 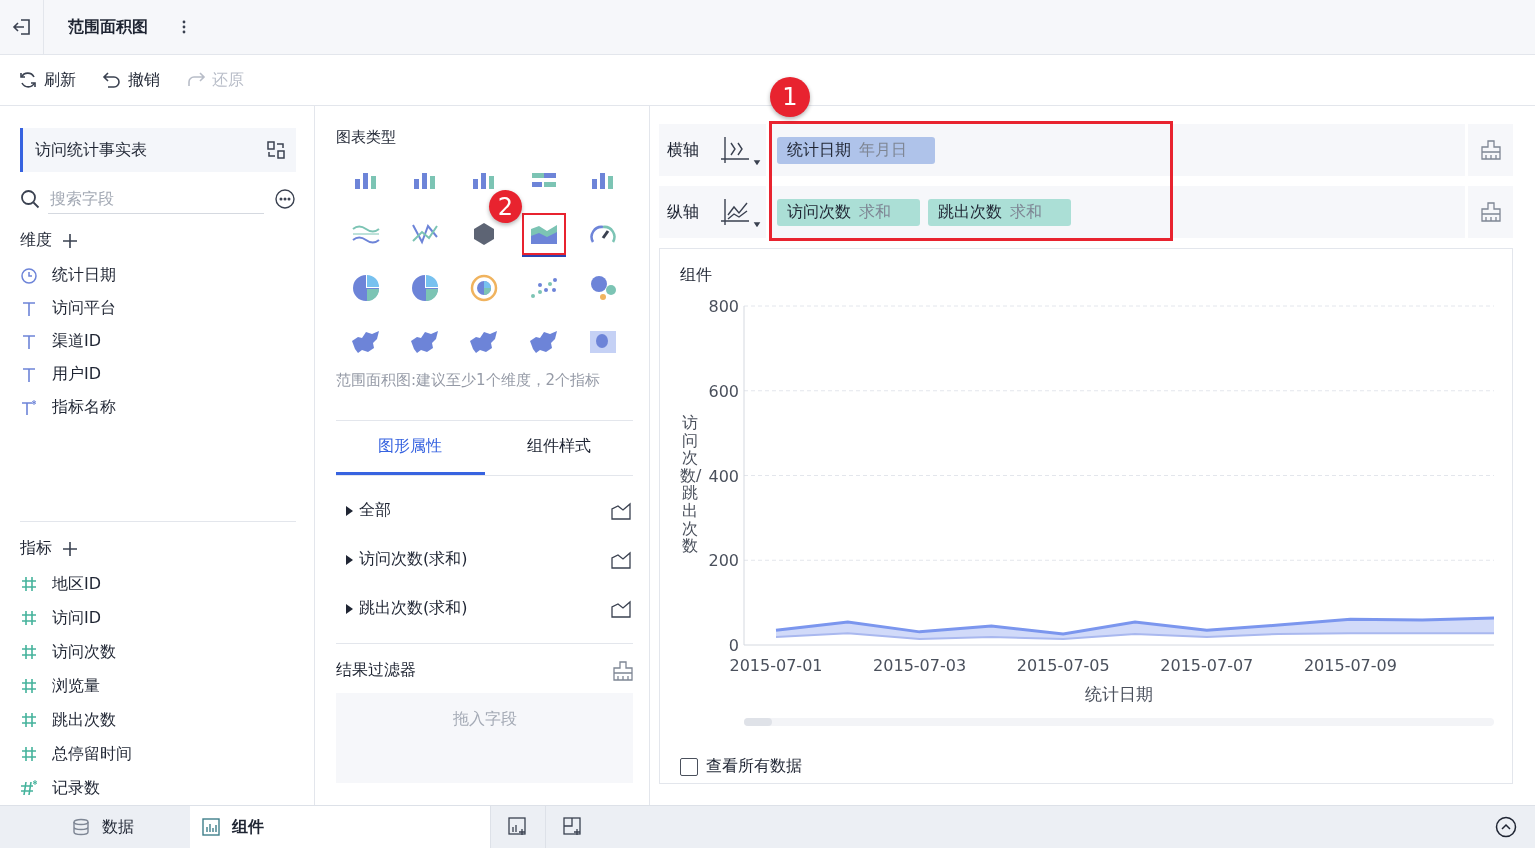 What do you see at coordinates (84, 275) in the screenshot?
I see `field-name: 统计日期` at bounding box center [84, 275].